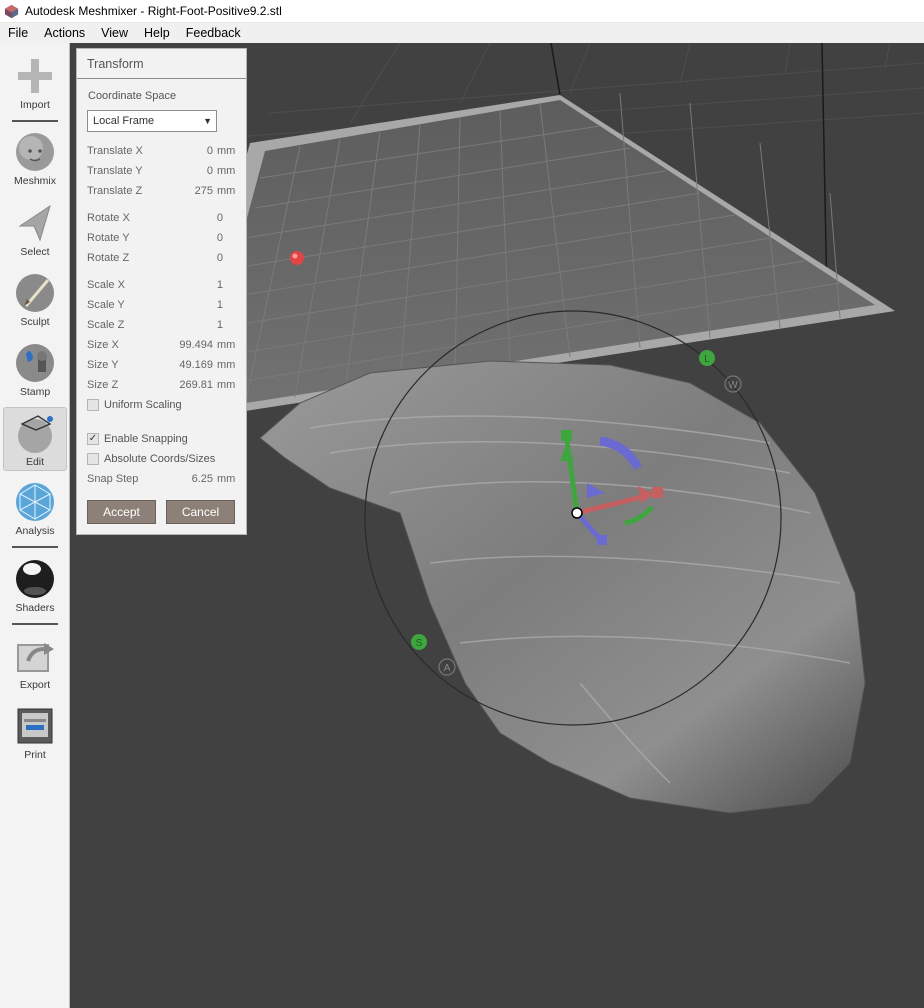 The image size is (924, 1008). Describe the element at coordinates (35, 392) in the screenshot. I see `tool-stamp-label: Stamp` at that location.